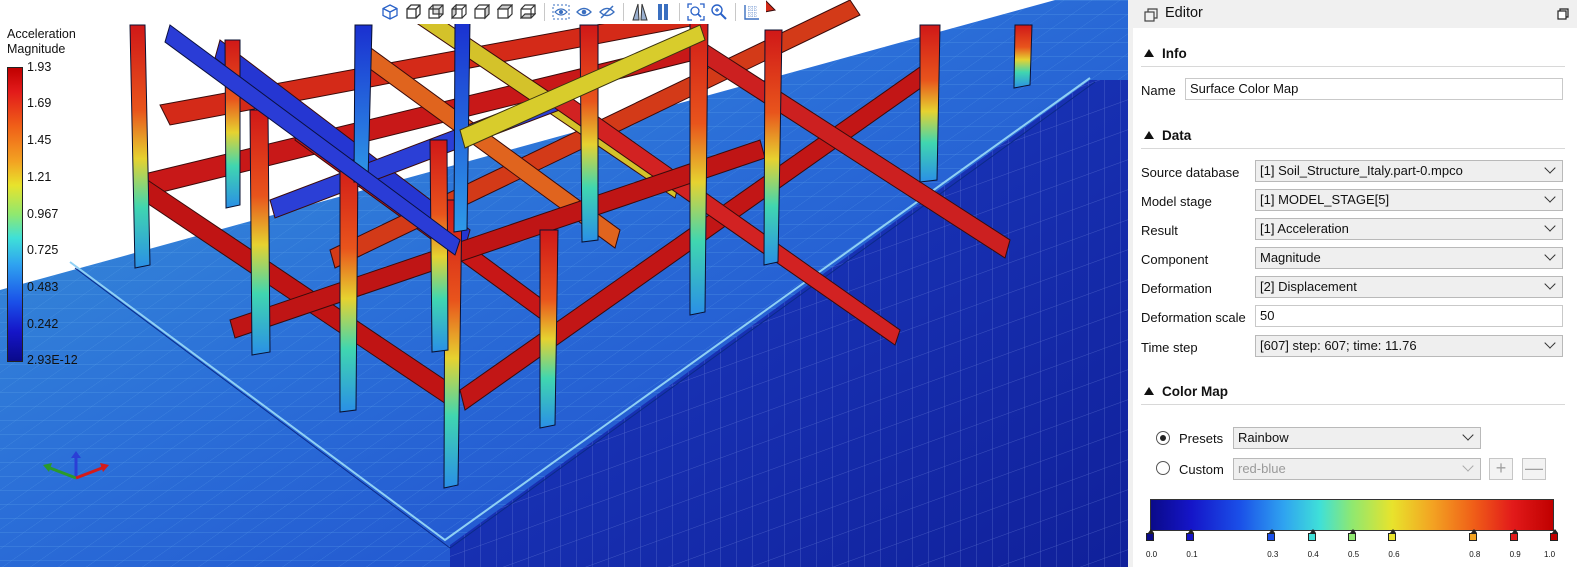 The height and width of the screenshot is (567, 1577). I want to click on back-view-icon, so click(436, 12).